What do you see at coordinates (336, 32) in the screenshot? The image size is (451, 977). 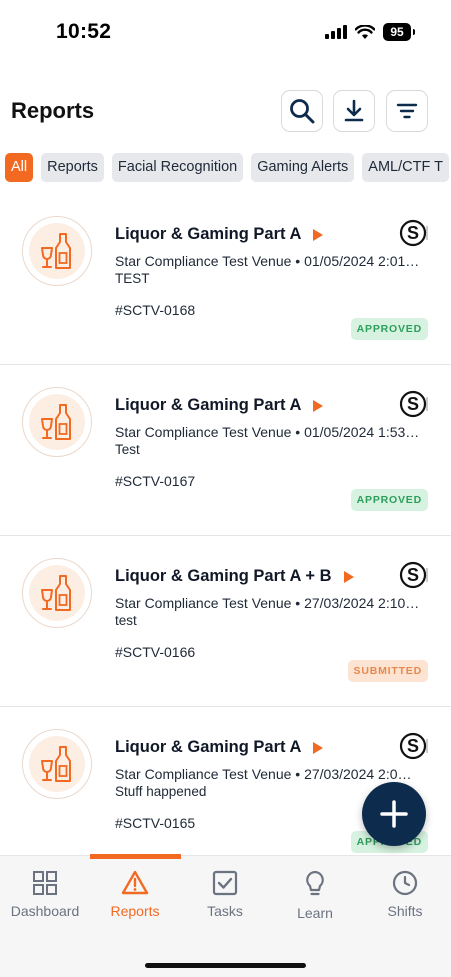 I see `cellular-signal-icon` at bounding box center [336, 32].